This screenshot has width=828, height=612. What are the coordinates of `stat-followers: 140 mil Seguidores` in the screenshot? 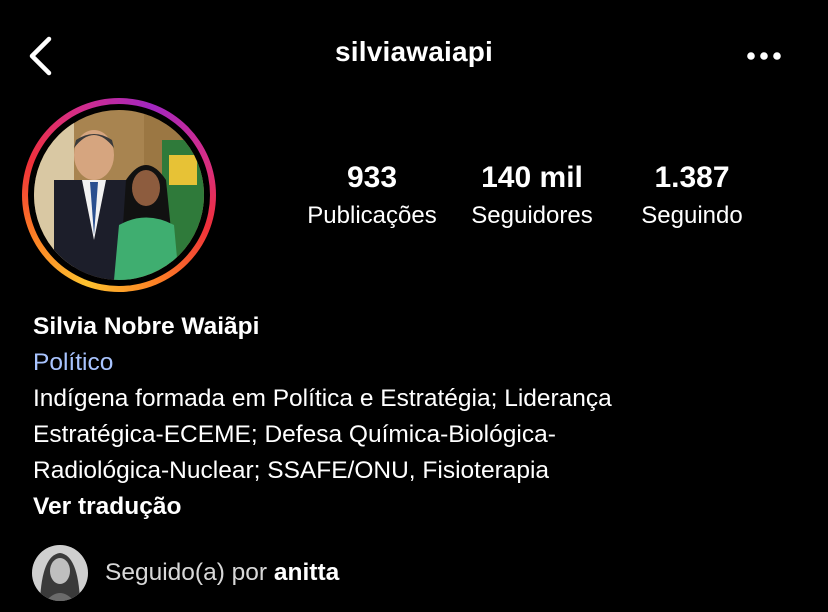 It's located at (532, 197).